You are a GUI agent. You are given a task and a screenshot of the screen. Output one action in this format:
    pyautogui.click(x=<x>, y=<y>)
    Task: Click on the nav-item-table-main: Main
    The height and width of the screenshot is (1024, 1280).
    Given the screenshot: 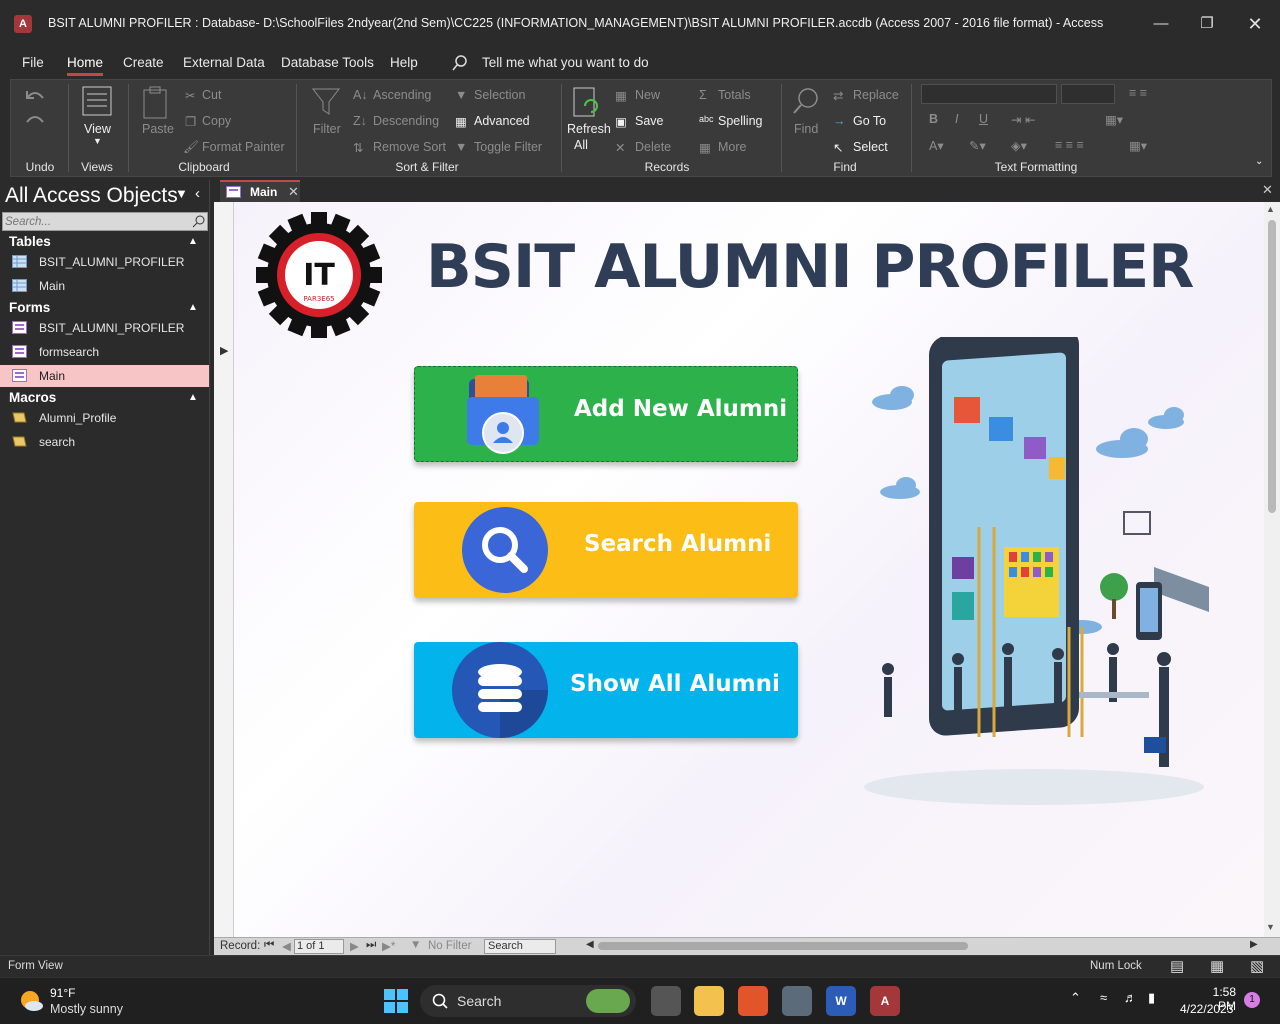 What is the action you would take?
    pyautogui.click(x=104, y=286)
    